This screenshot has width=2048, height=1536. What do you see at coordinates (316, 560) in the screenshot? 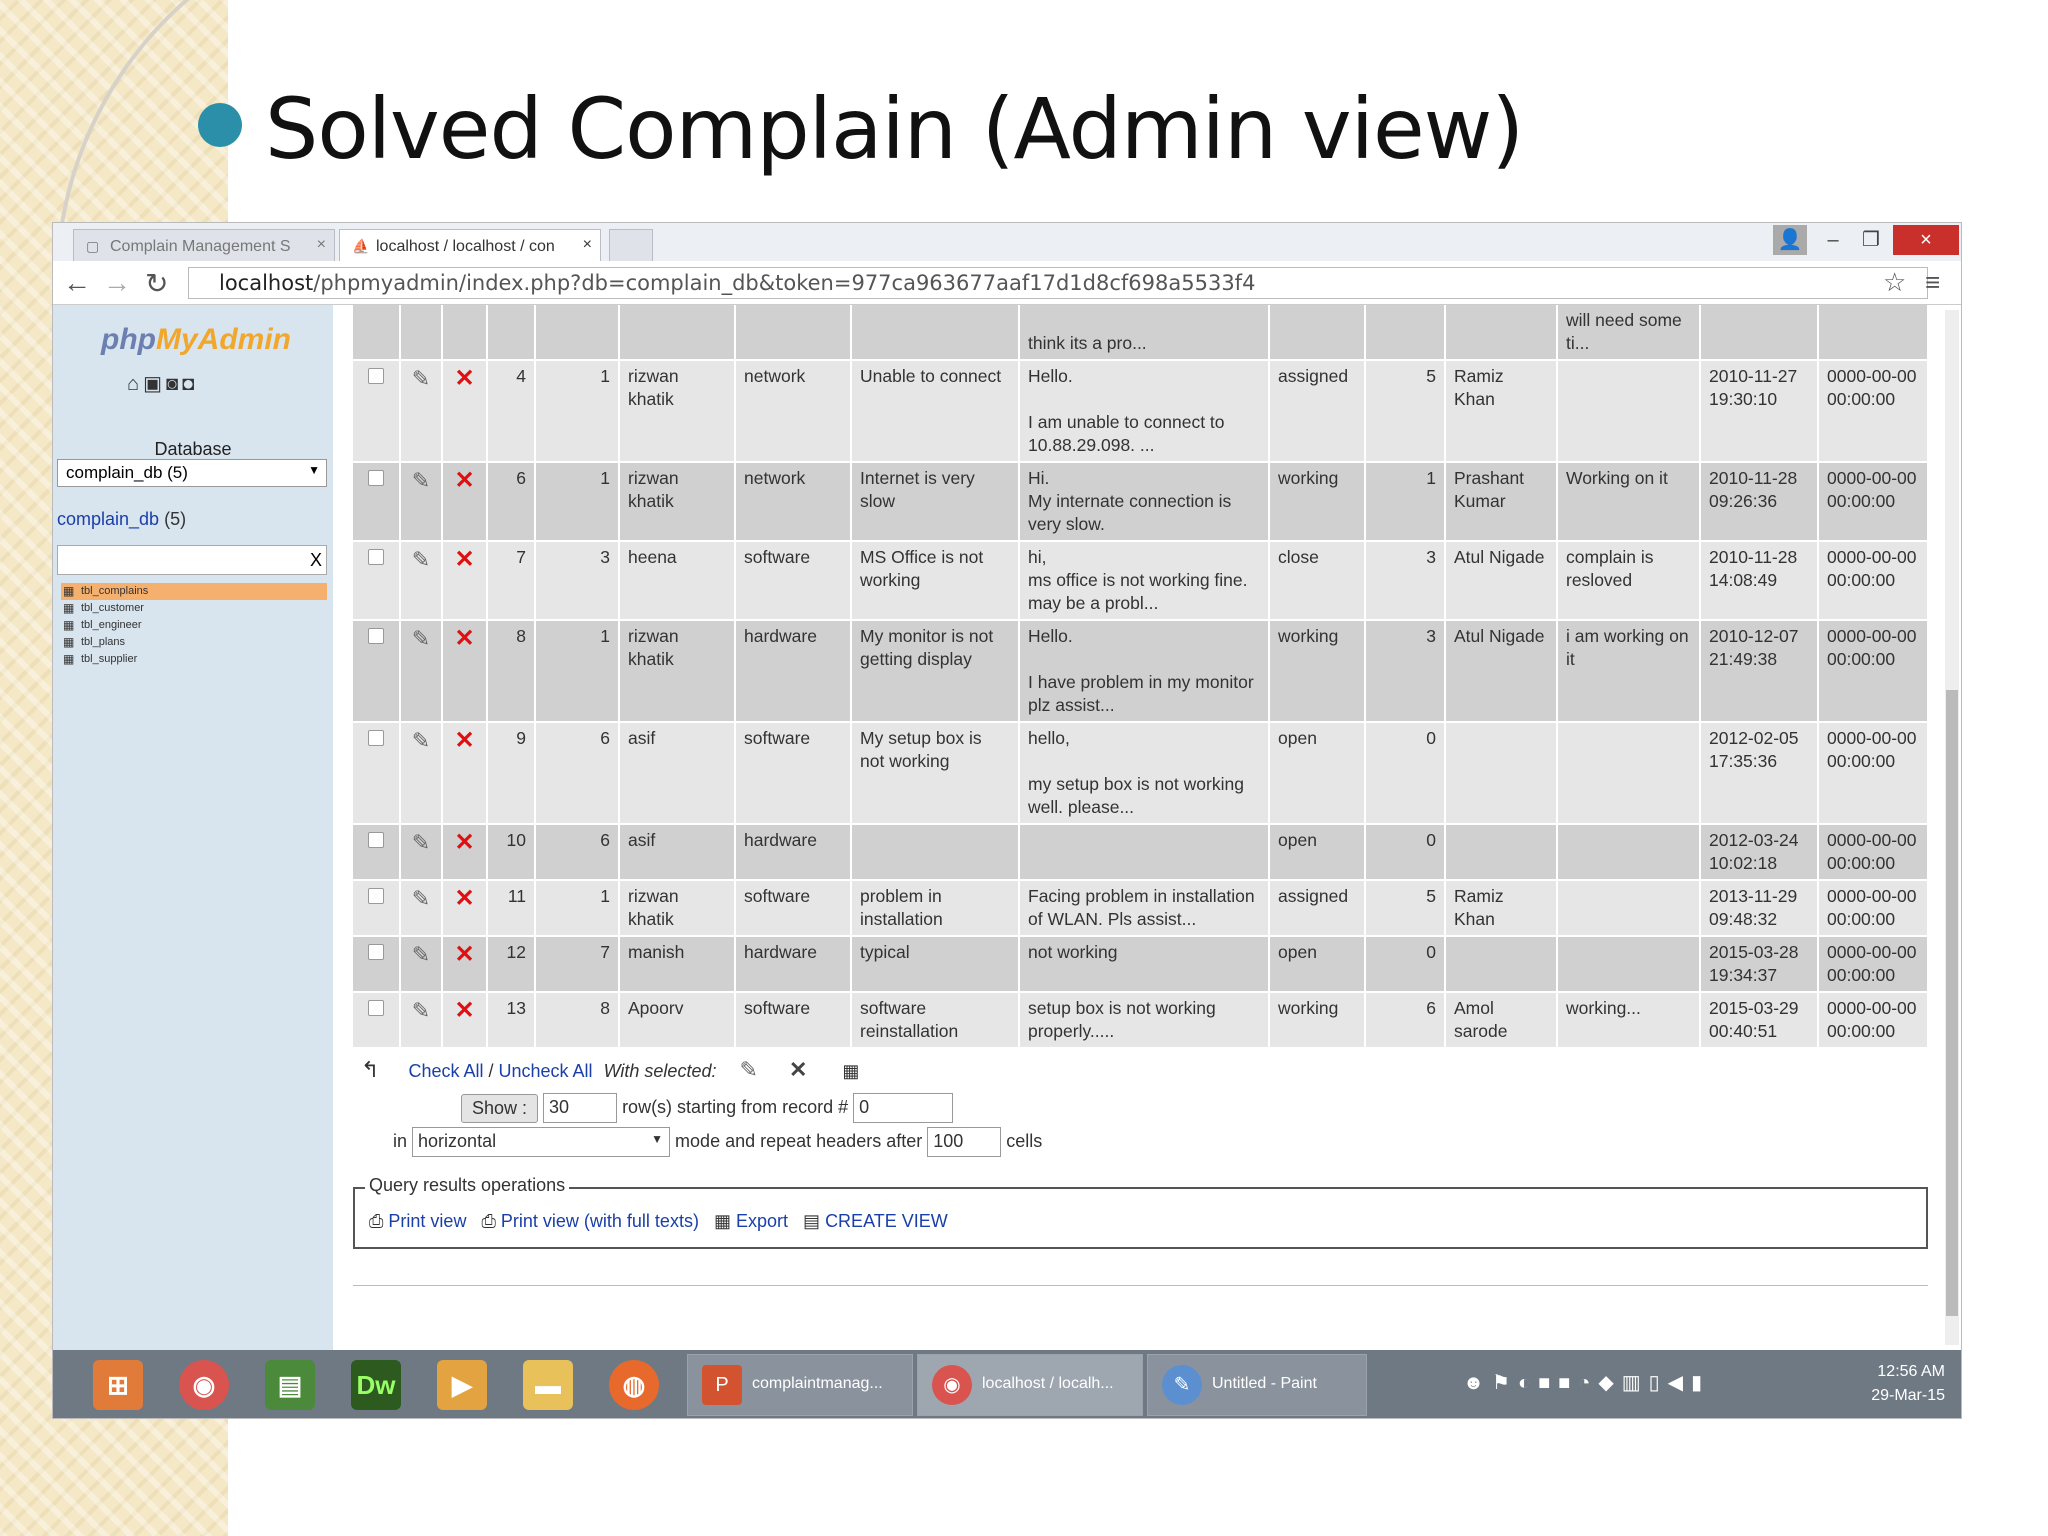
I see `clear-filter-icon: X` at bounding box center [316, 560].